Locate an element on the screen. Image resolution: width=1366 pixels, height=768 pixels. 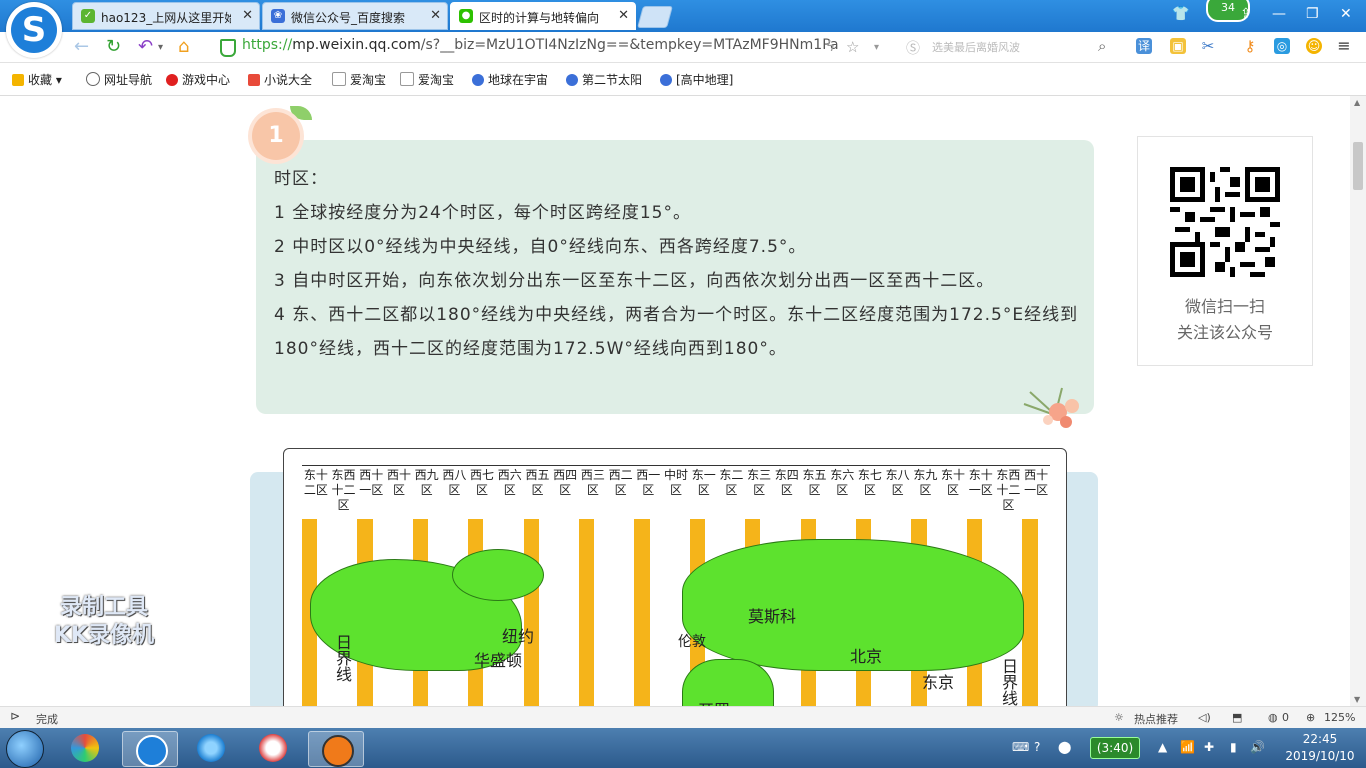
sogou-icon: S is located at coordinates (34, 30).